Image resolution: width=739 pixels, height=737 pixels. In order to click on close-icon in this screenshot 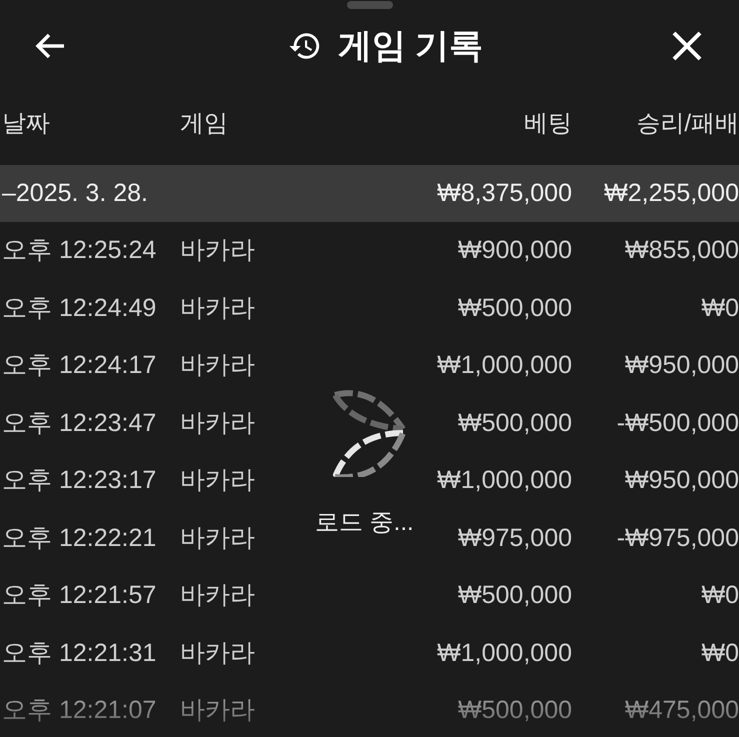, I will do `click(686, 46)`.